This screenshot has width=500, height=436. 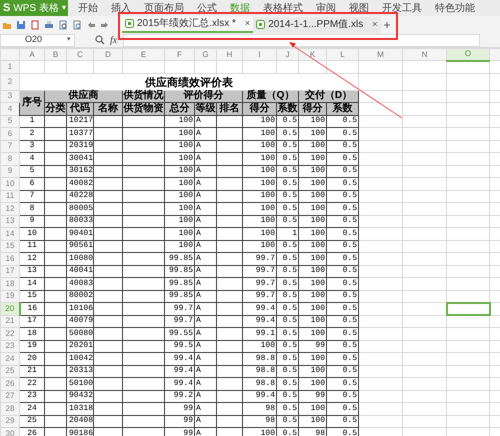 I want to click on row-header: 14, so click(x=10, y=234).